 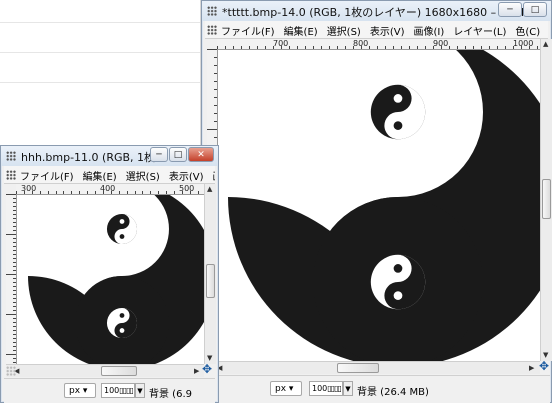 What do you see at coordinates (47, 175) in the screenshot?
I see `small-menu-item: ファイル(F)` at bounding box center [47, 175].